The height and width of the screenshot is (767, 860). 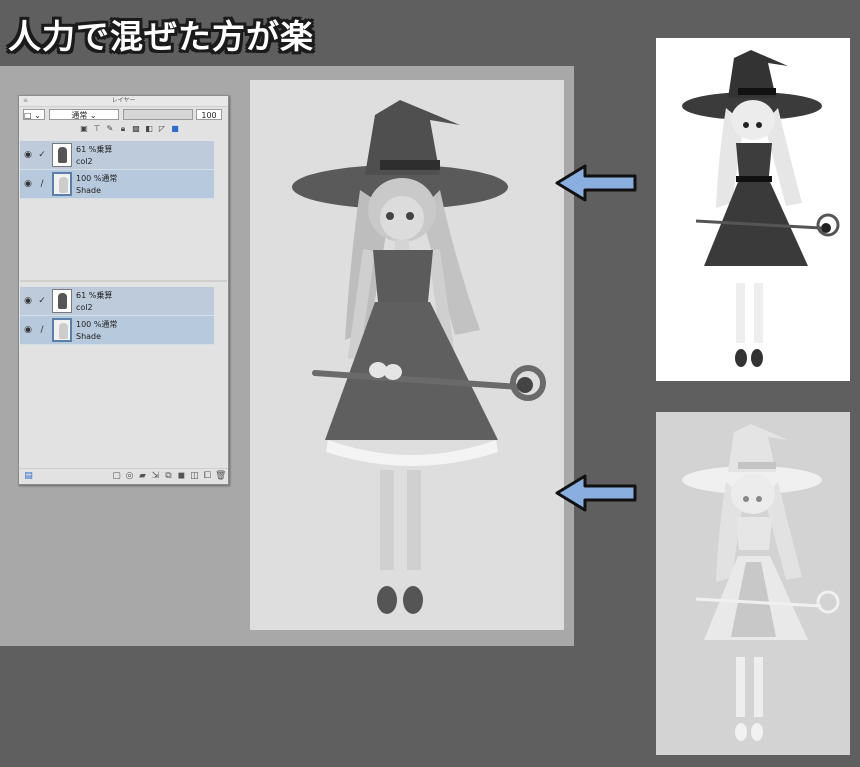 What do you see at coordinates (162, 129) in the screenshot?
I see `ruler-icon: ◸` at bounding box center [162, 129].